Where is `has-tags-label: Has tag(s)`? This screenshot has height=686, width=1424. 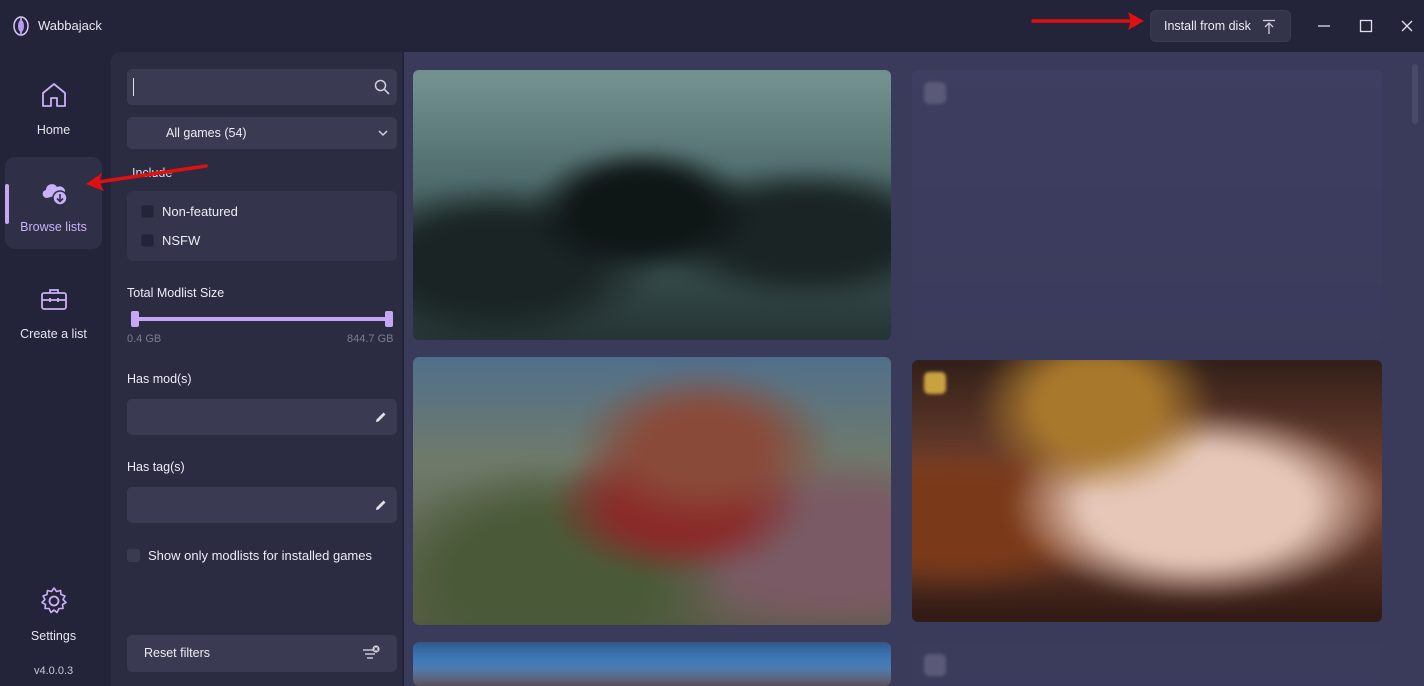
has-tags-label: Has tag(s) is located at coordinates (156, 467).